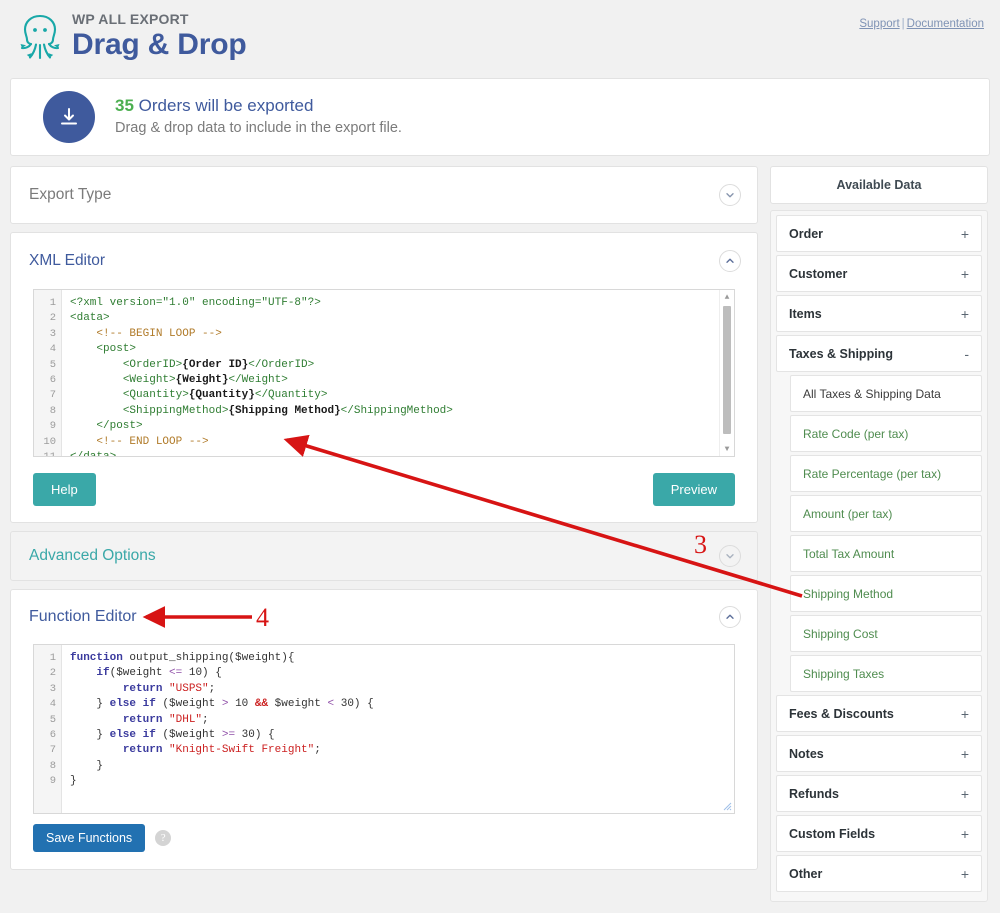 This screenshot has width=1000, height=913. What do you see at coordinates (966, 354) in the screenshot?
I see `collapse-minus-icon: -` at bounding box center [966, 354].